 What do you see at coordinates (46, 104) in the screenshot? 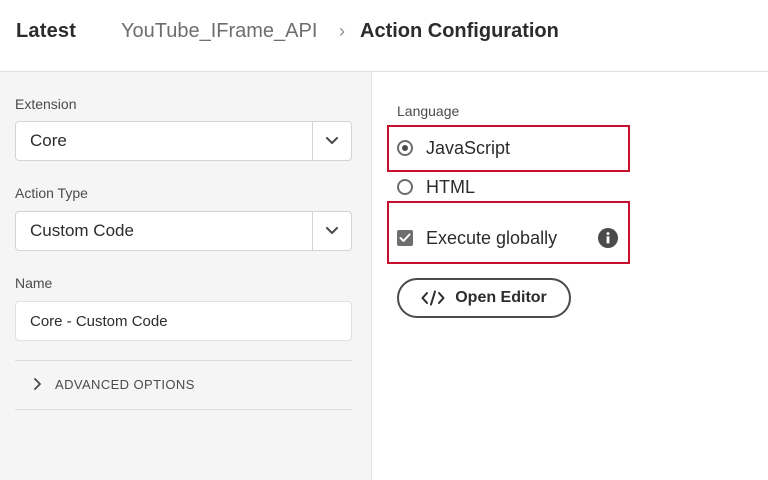
I see `extension-label: Extension` at bounding box center [46, 104].